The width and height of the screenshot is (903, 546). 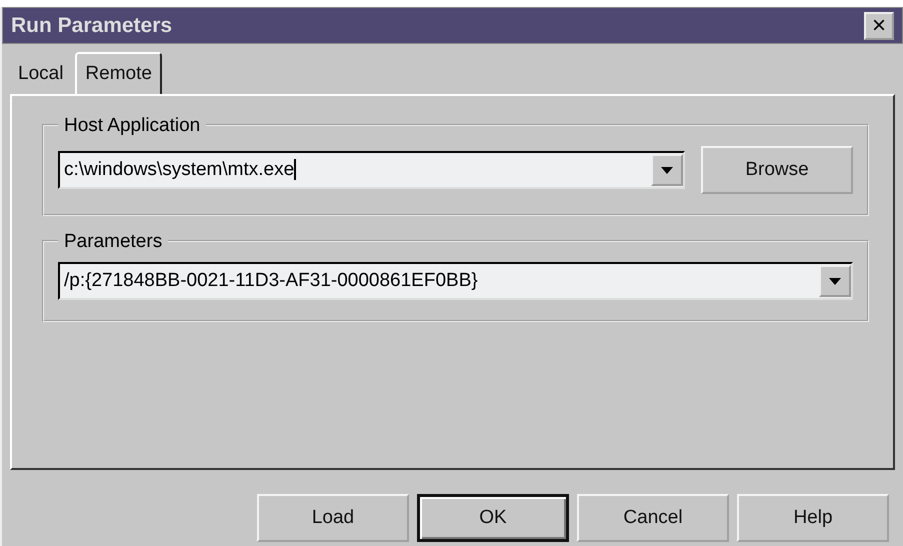 I want to click on tab: Remote, so click(x=118, y=73).